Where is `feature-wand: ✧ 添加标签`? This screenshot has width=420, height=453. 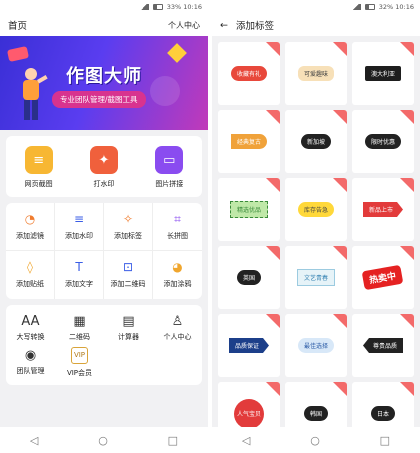
feature-wand: ✧ 添加标签 is located at coordinates (128, 227).